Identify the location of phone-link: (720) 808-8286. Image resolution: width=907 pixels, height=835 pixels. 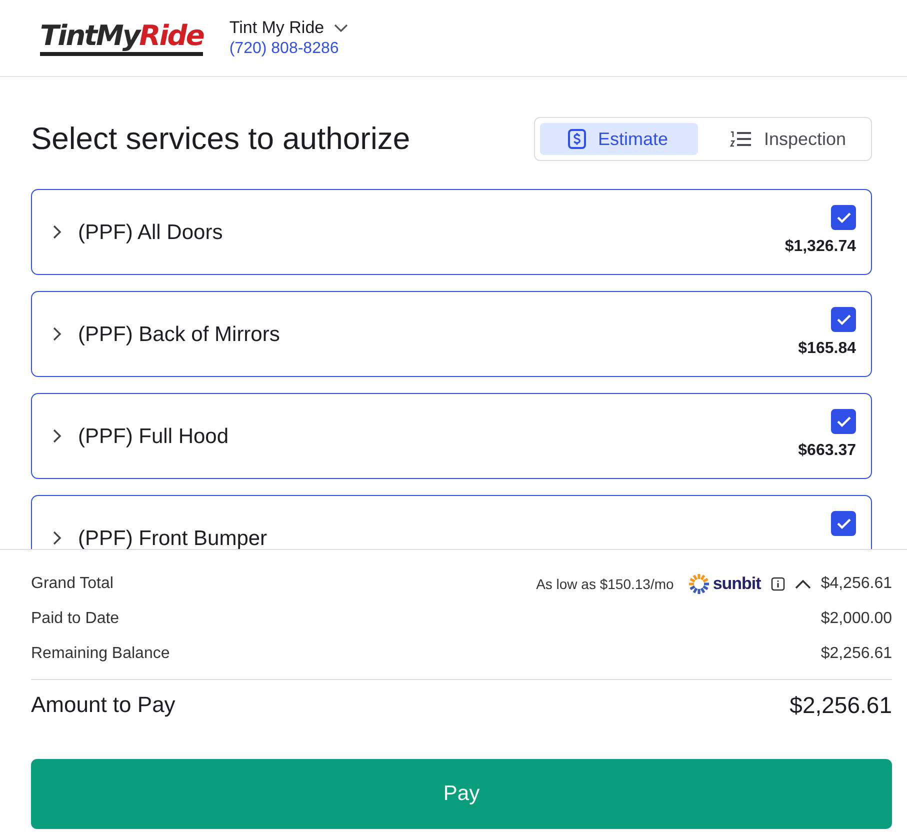
(288, 49).